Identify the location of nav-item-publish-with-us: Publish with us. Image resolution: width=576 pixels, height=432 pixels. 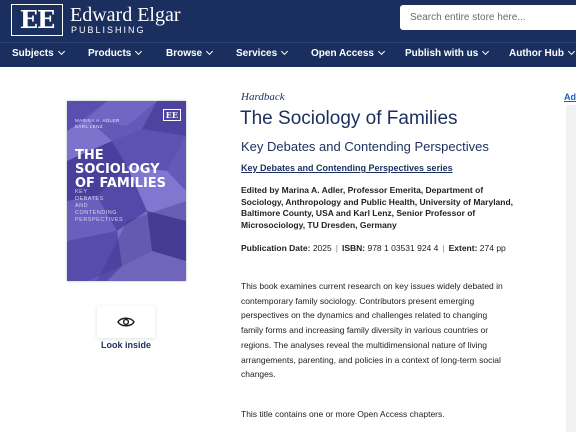
(447, 53).